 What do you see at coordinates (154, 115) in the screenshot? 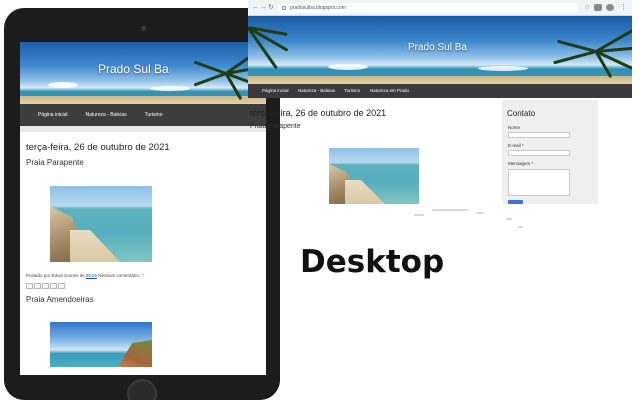
I see `nav-item-turismo: Turismo` at bounding box center [154, 115].